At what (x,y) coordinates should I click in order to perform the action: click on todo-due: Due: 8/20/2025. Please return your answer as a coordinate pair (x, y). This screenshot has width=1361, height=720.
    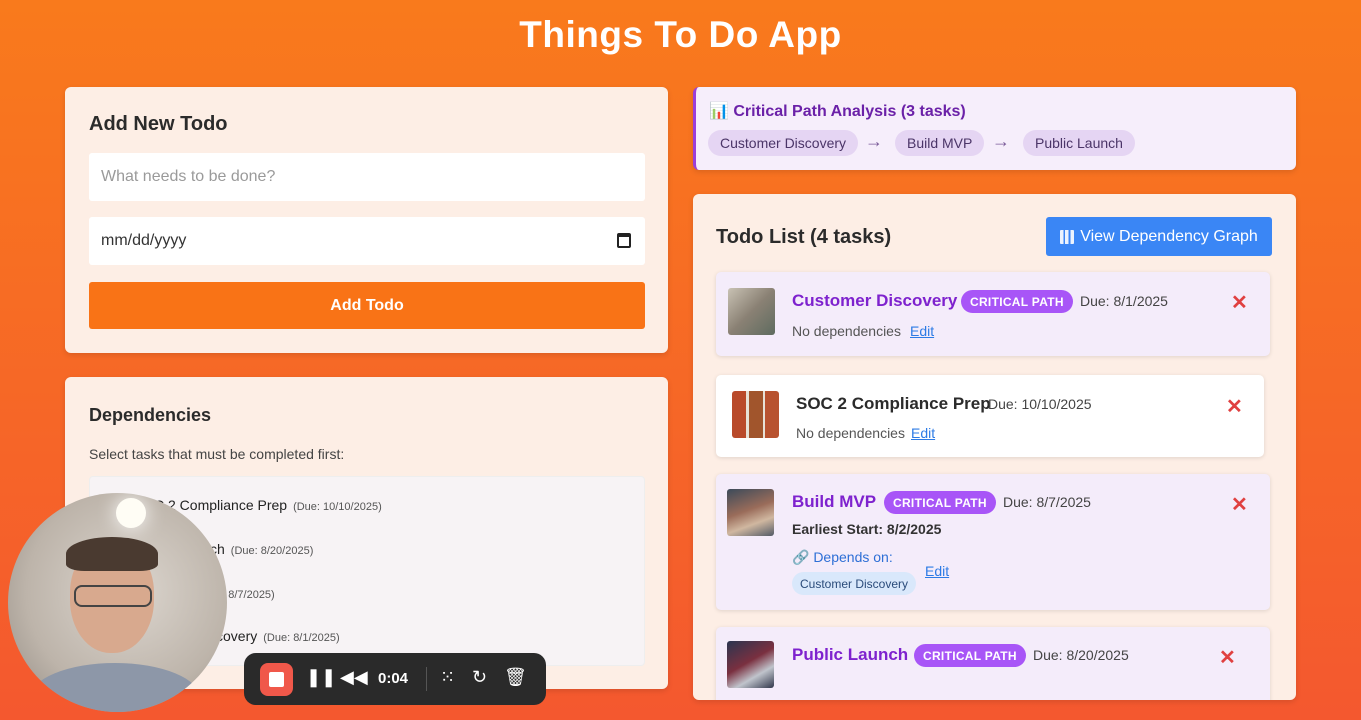
    Looking at the image, I should click on (1081, 655).